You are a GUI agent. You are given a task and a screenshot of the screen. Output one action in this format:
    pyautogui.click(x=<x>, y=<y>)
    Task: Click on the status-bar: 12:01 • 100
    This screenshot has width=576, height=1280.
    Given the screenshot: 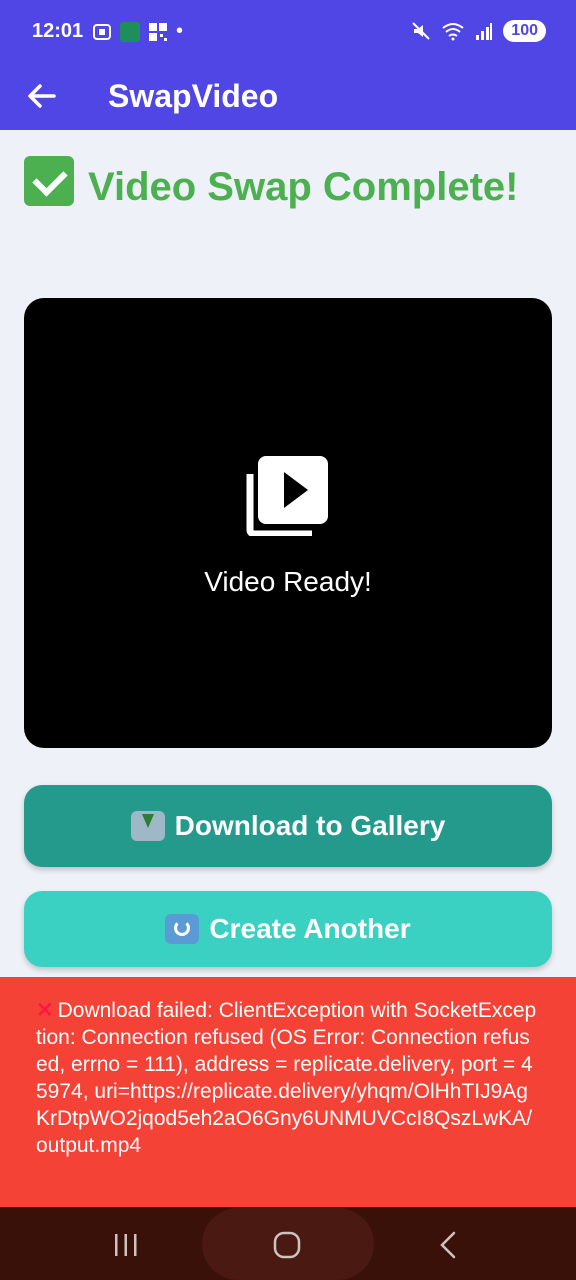 What is the action you would take?
    pyautogui.click(x=288, y=32)
    